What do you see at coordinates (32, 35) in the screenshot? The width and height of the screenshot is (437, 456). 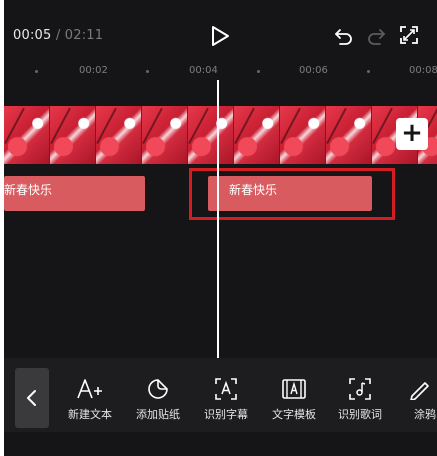 I see `current-time: 00:05` at bounding box center [32, 35].